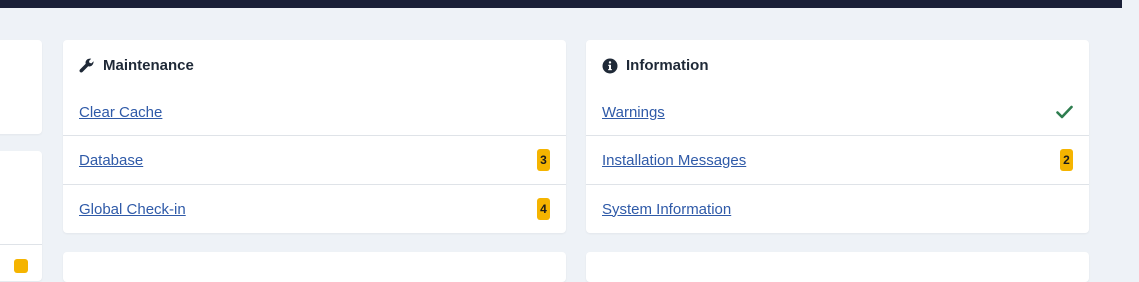 Image resolution: width=1139 pixels, height=282 pixels. Describe the element at coordinates (837, 267) in the screenshot. I see `bottom-card-partial-right` at that location.